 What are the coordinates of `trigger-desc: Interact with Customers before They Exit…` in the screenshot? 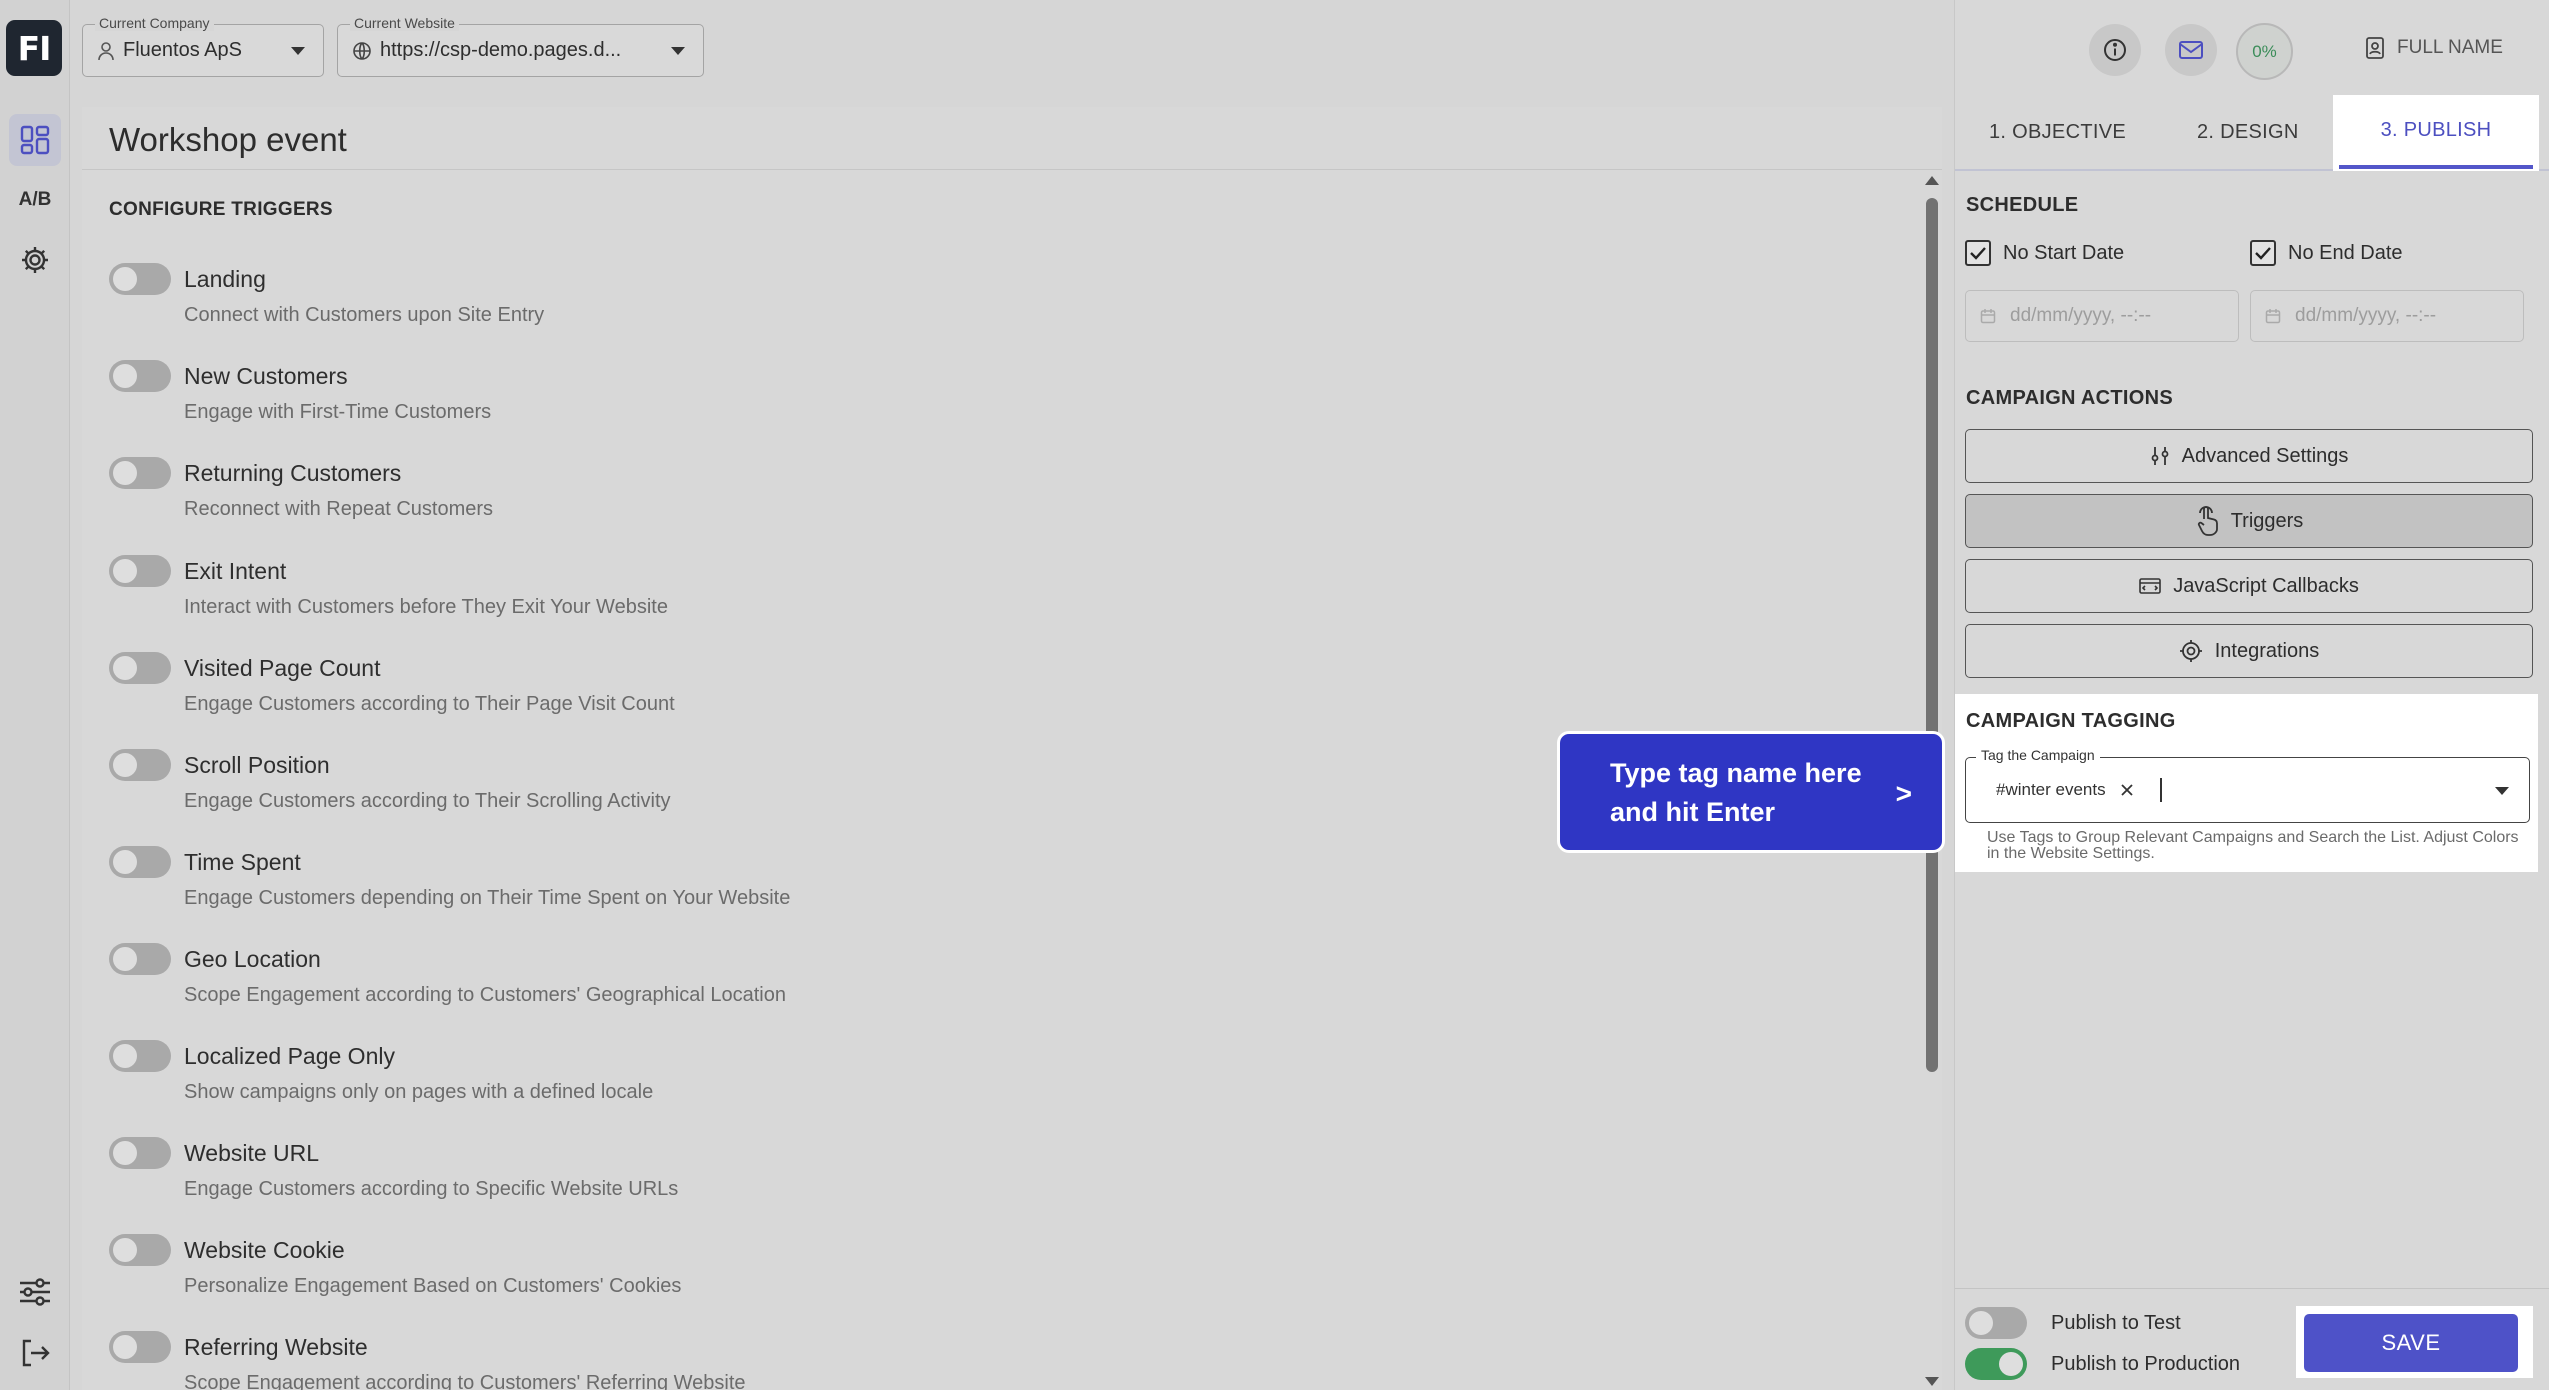 It's located at (426, 607).